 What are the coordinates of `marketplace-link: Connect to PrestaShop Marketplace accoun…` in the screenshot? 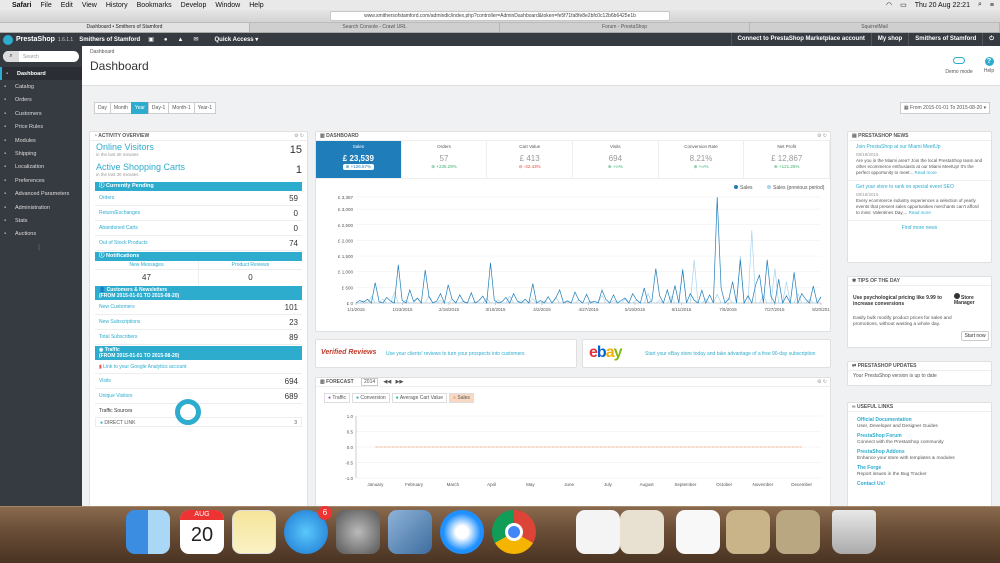 It's located at (800, 39).